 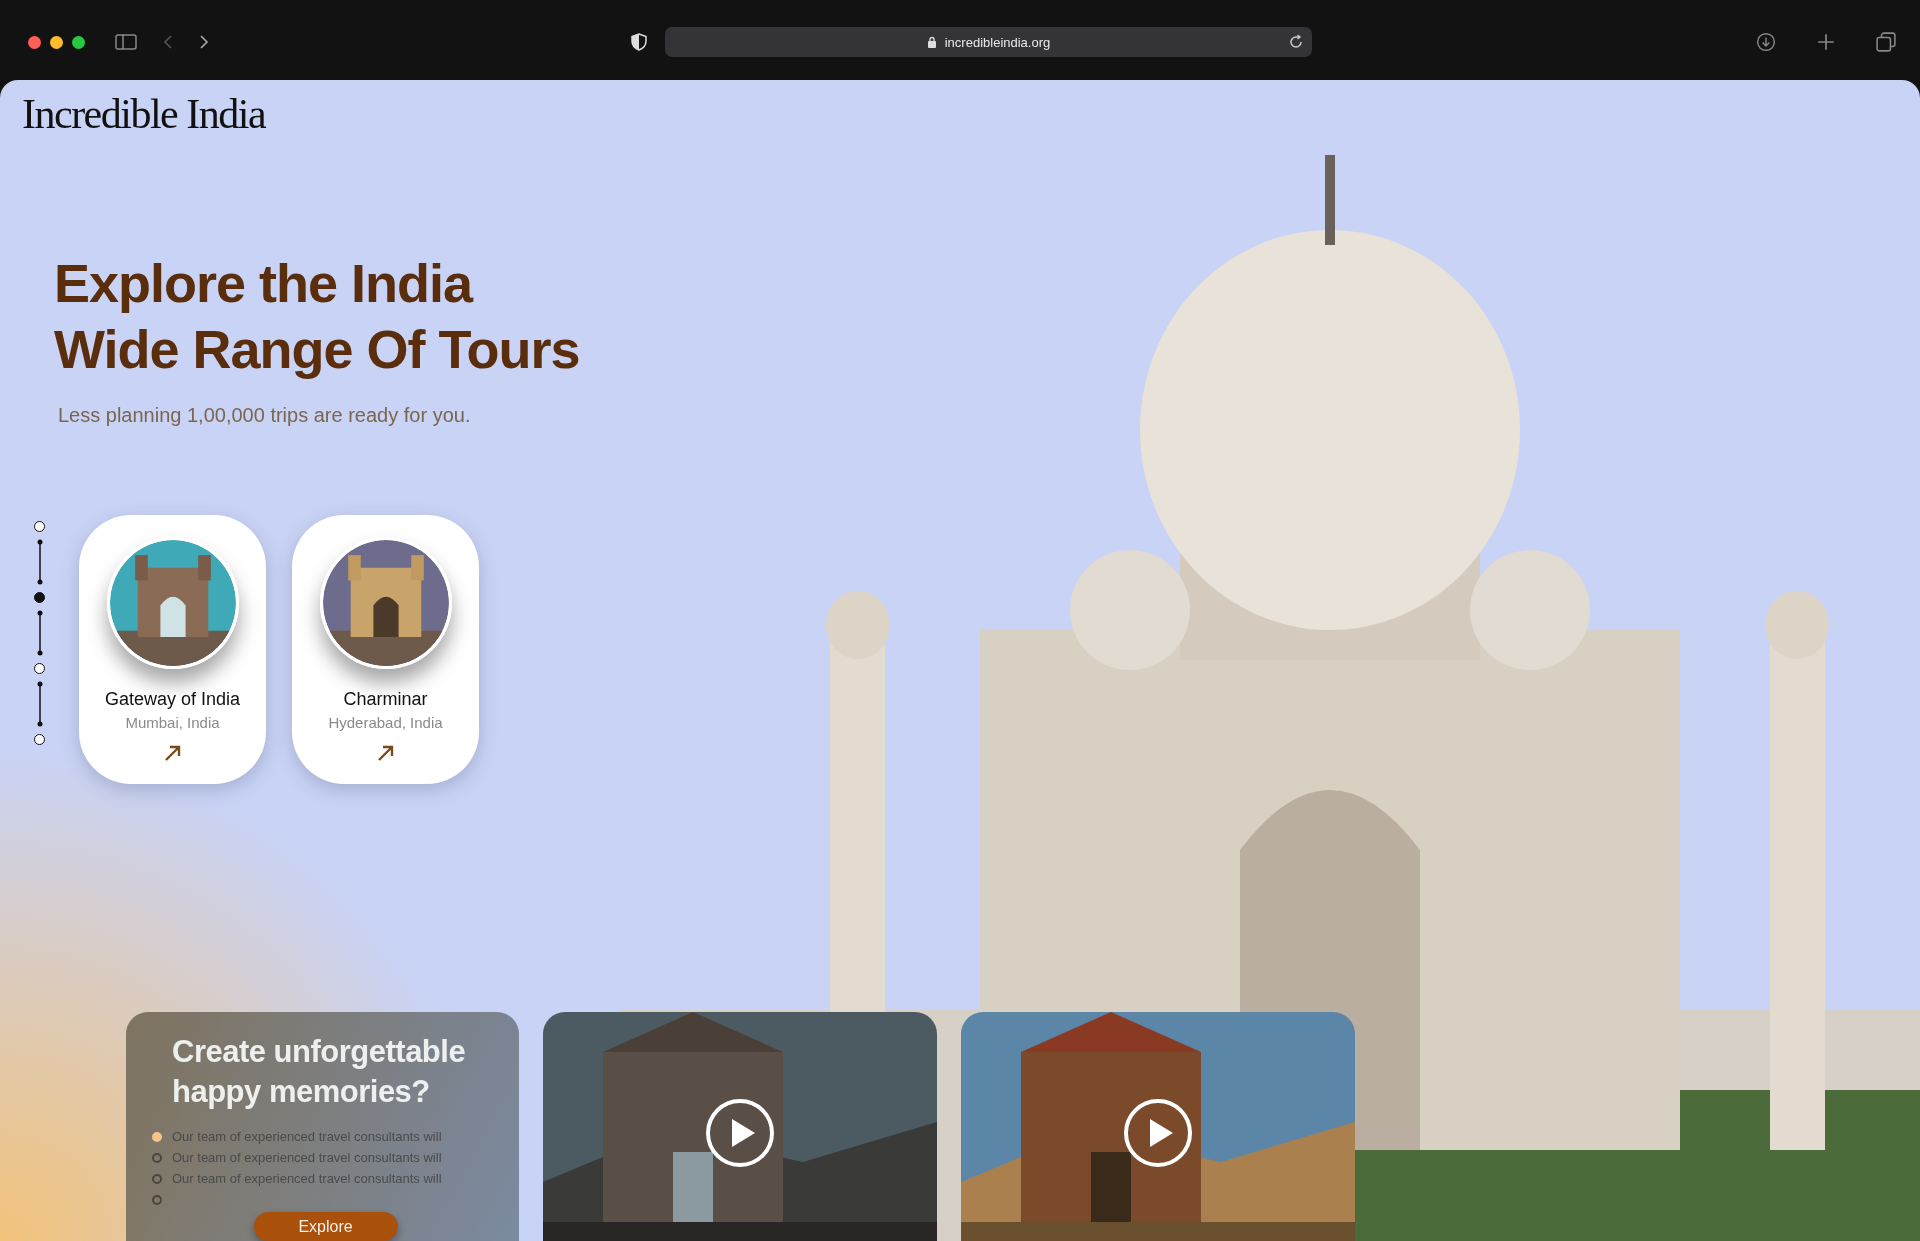 I want to click on promo-title: Create unforgettable happy memories?, so click(x=319, y=1072).